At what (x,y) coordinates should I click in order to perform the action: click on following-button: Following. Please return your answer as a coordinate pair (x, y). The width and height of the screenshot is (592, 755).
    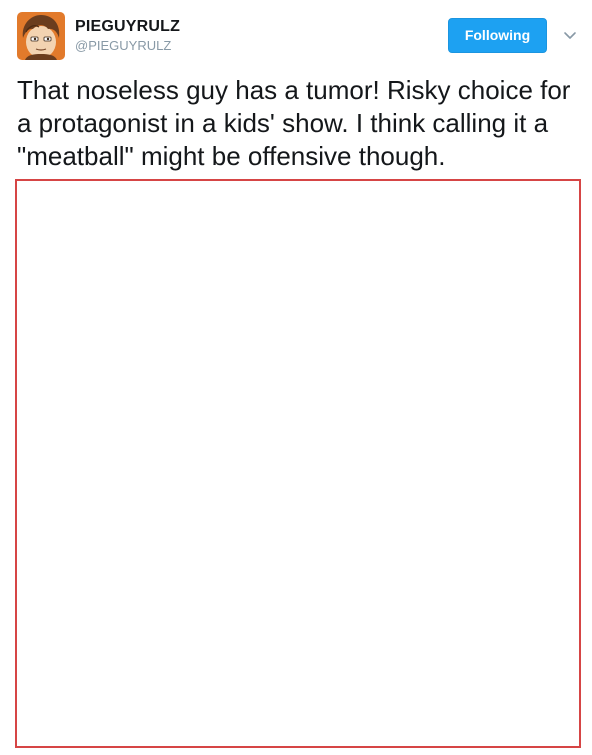
    Looking at the image, I should click on (497, 35).